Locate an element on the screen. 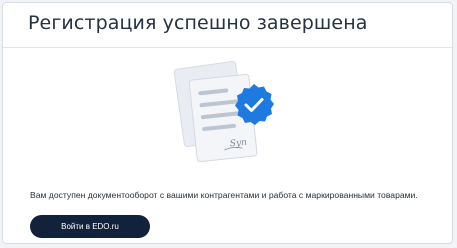 This screenshot has width=457, height=248. login-edo-button: Войти в EDO.ru is located at coordinates (90, 226).